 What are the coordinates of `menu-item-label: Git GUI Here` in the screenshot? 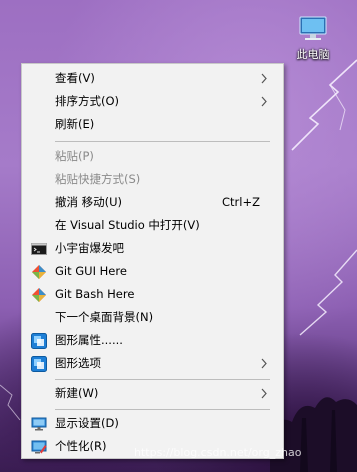 It's located at (91, 271).